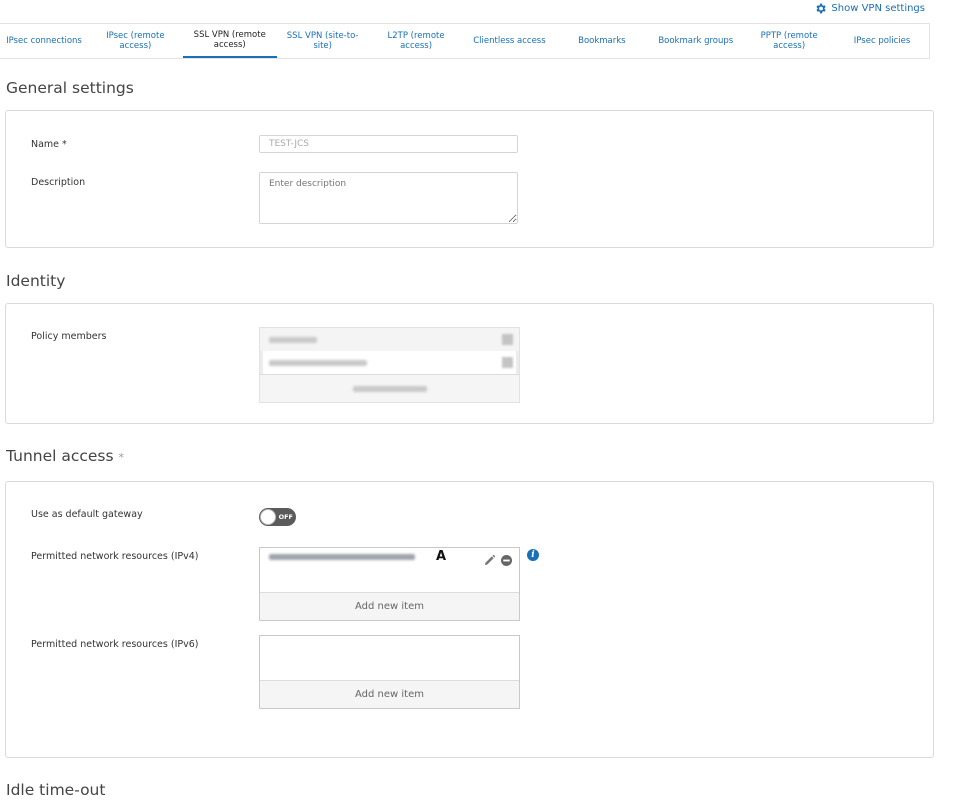  Describe the element at coordinates (115, 644) in the screenshot. I see `ipv6-resources-label: Permitted network resources (IPv6)` at that location.